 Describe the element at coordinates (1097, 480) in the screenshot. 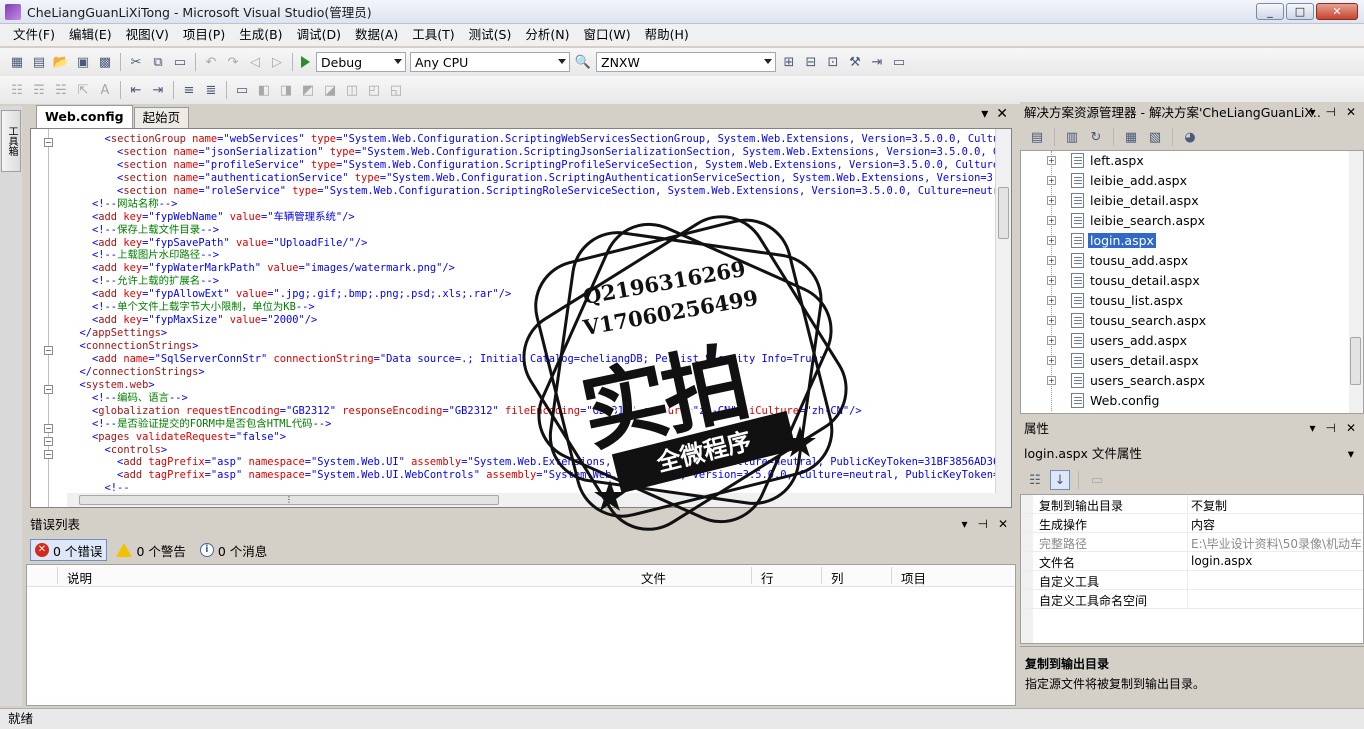

I see `property-pages-icon: ▭` at that location.